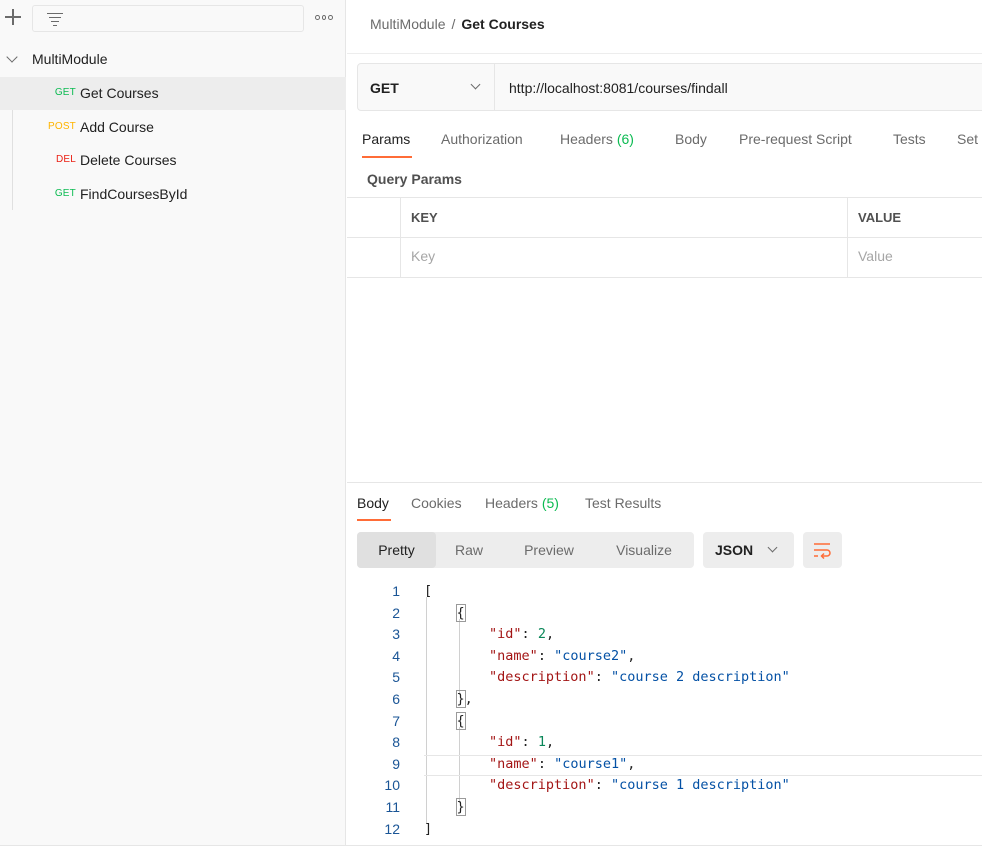  Describe the element at coordinates (457, 24) in the screenshot. I see `breadcrumb: MultiModule / Get Courses` at that location.